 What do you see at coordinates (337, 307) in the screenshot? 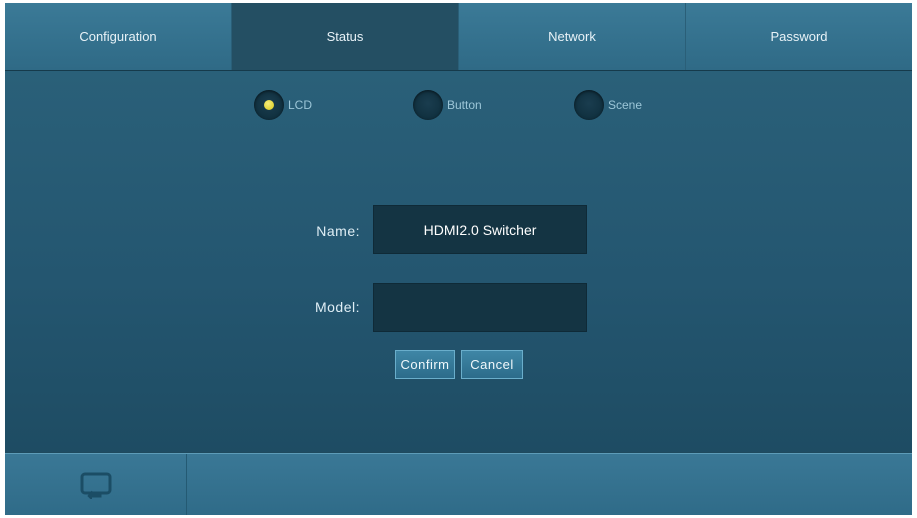
I see `model-label: Model:` at bounding box center [337, 307].